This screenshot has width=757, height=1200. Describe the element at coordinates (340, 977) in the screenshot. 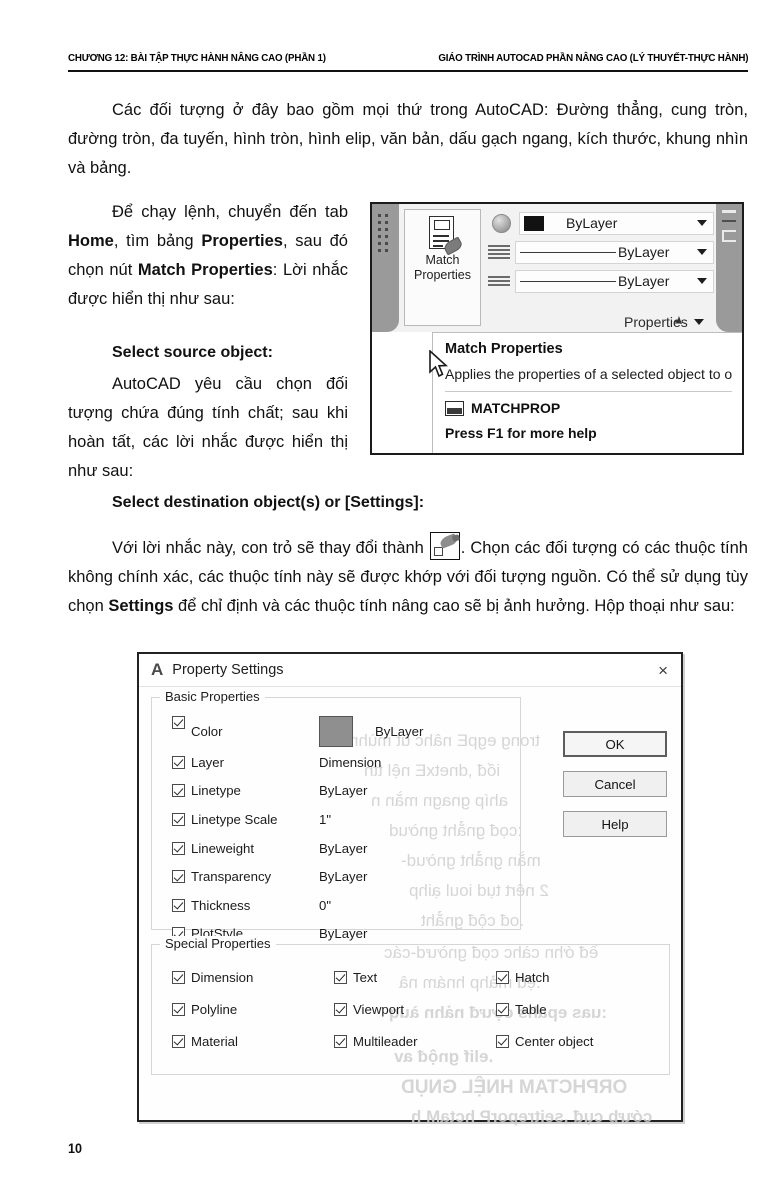

I see `checkbox-text` at that location.